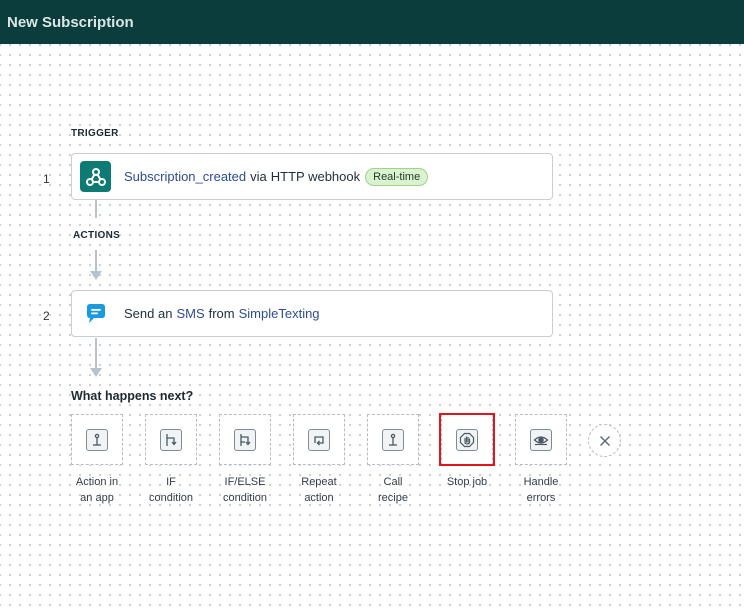  Describe the element at coordinates (319, 490) in the screenshot. I see `option-label: Repeat action` at that location.